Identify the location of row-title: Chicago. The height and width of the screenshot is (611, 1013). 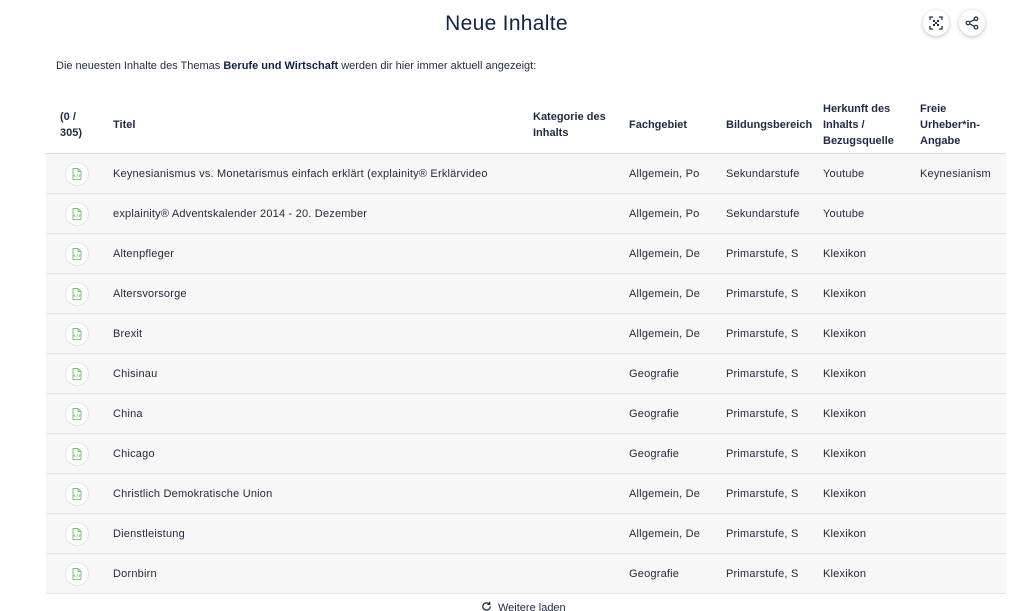
(313, 453).